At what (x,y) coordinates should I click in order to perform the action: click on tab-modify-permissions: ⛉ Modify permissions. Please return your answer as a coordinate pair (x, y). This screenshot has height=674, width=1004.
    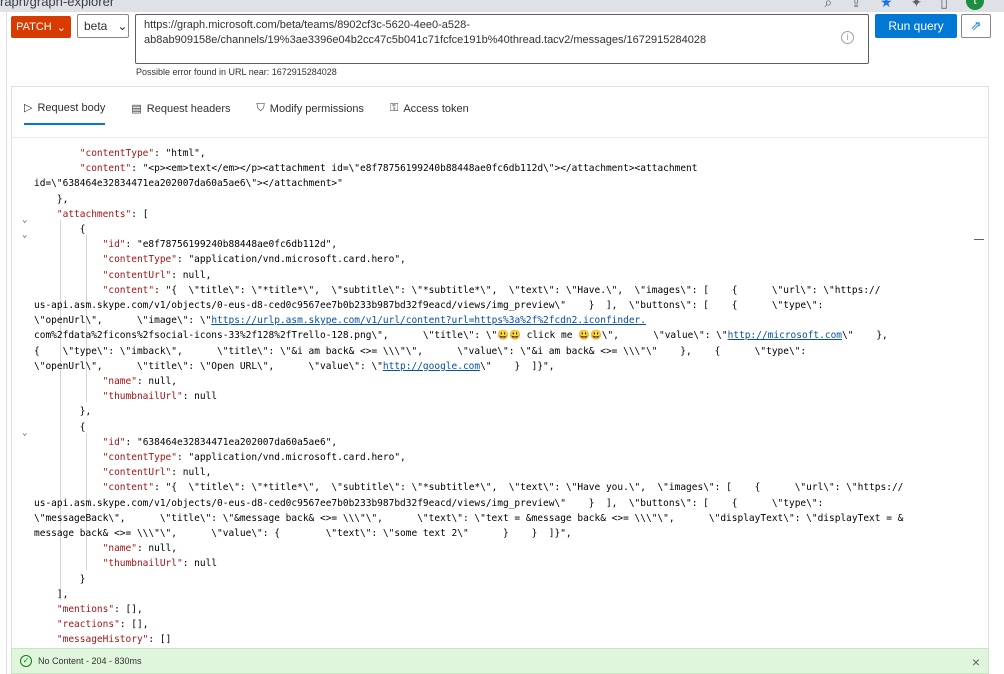
    Looking at the image, I should click on (310, 113).